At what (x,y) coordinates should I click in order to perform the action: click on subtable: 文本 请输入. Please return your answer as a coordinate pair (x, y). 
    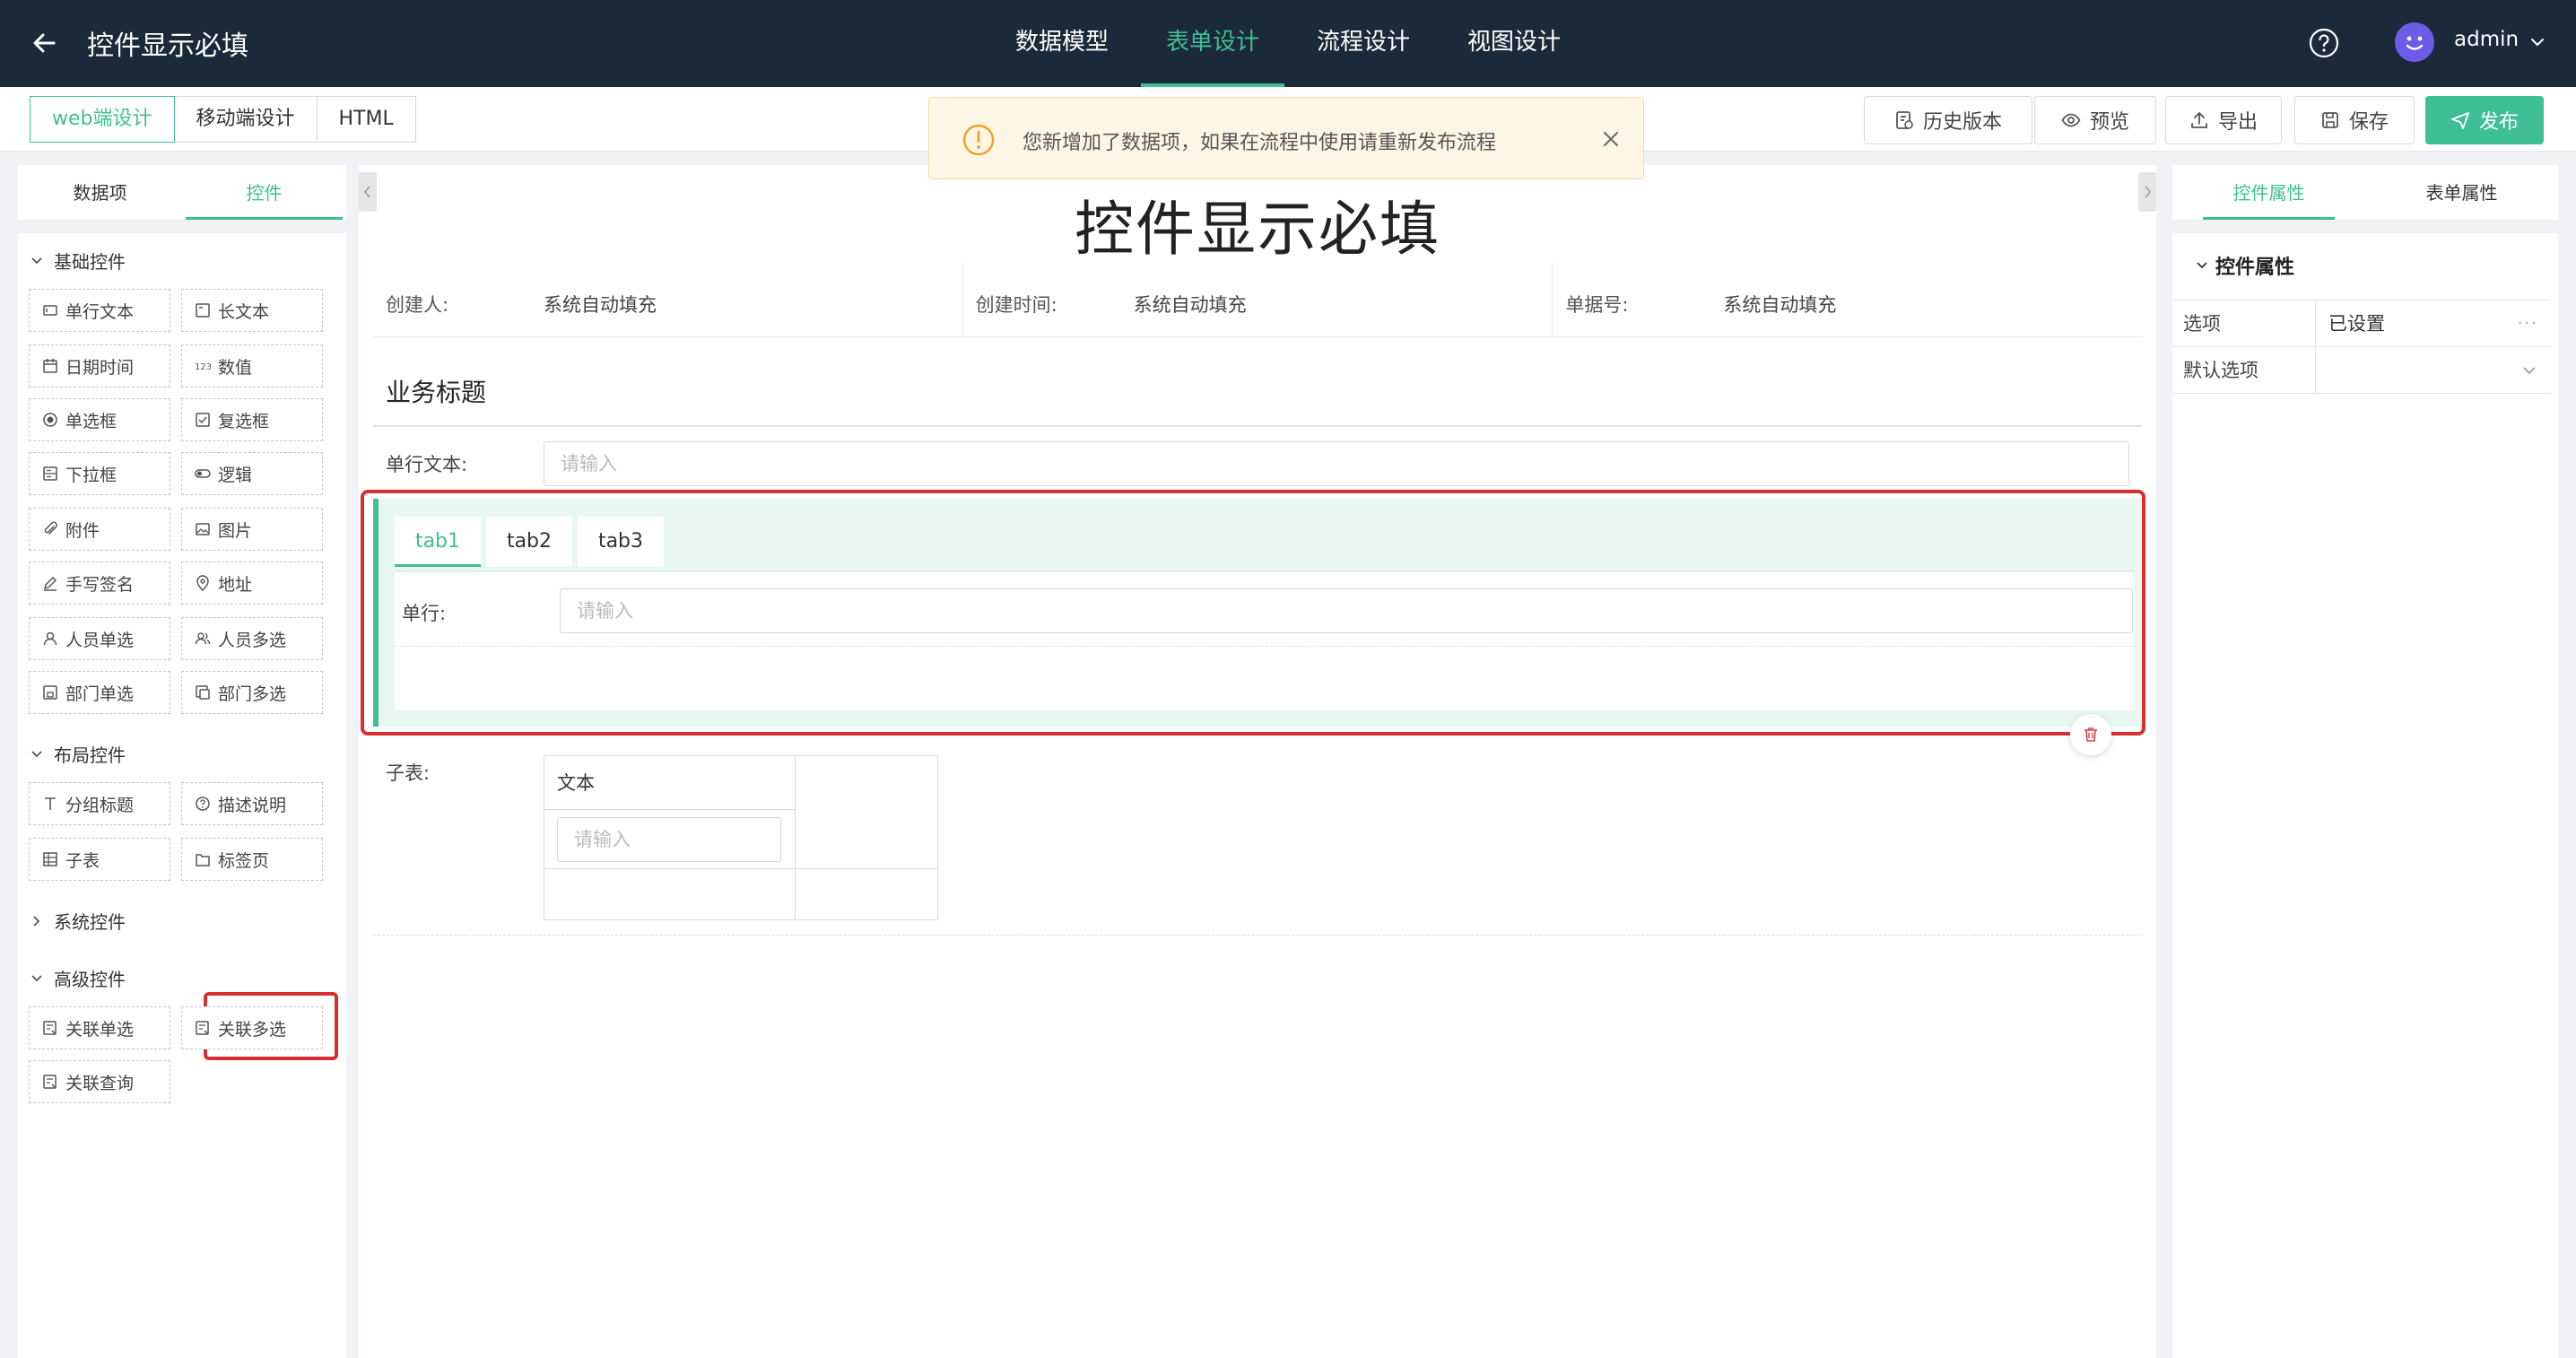
    Looking at the image, I should click on (741, 837).